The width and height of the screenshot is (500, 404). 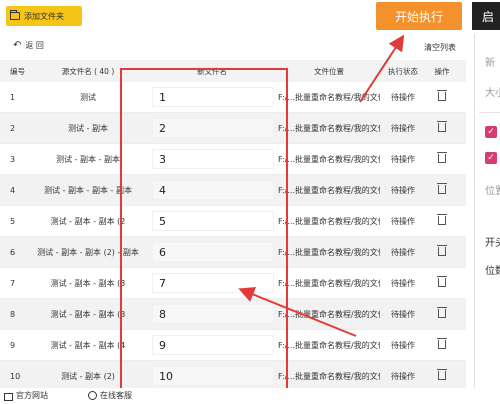 What do you see at coordinates (442, 71) in the screenshot?
I see `header-op: 操作` at bounding box center [442, 71].